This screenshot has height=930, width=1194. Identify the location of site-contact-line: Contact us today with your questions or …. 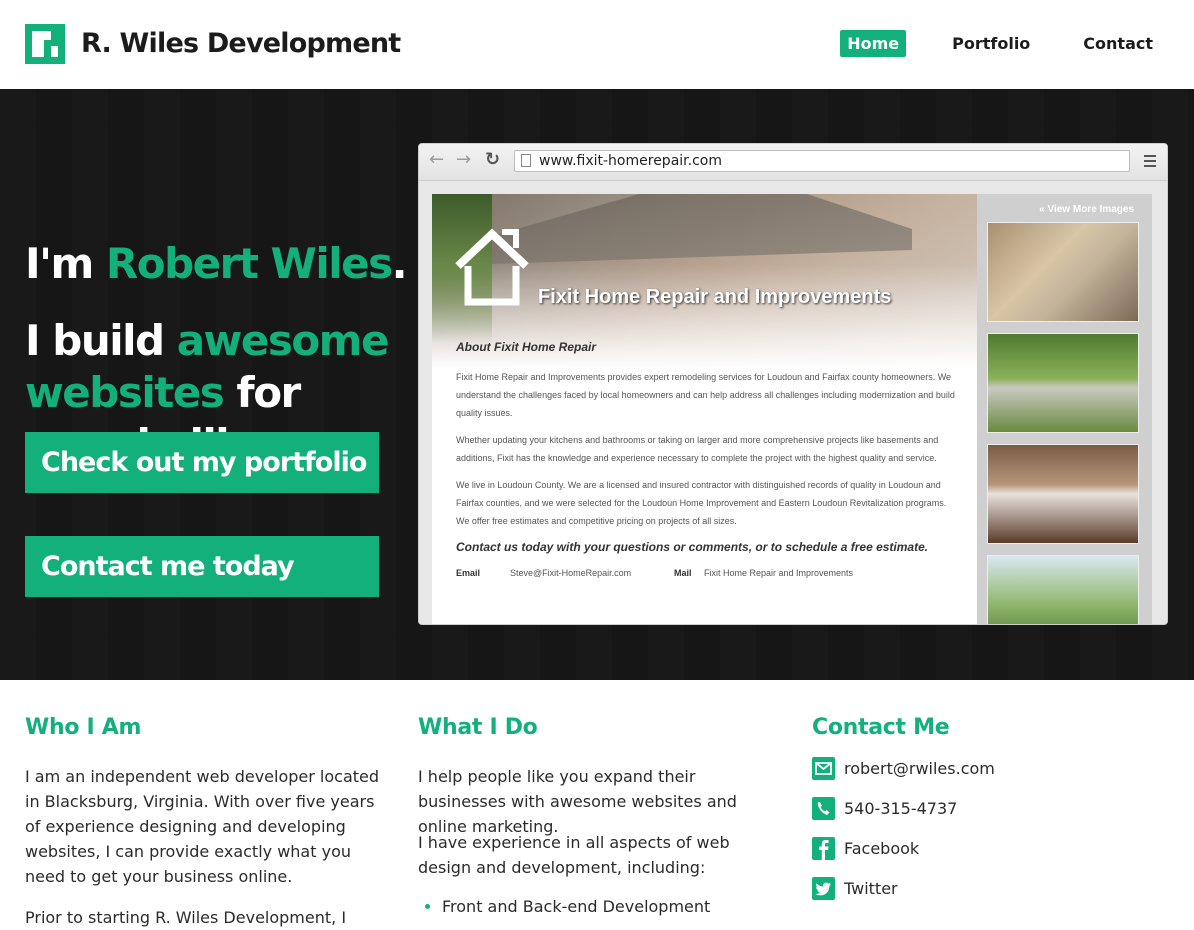
(692, 547).